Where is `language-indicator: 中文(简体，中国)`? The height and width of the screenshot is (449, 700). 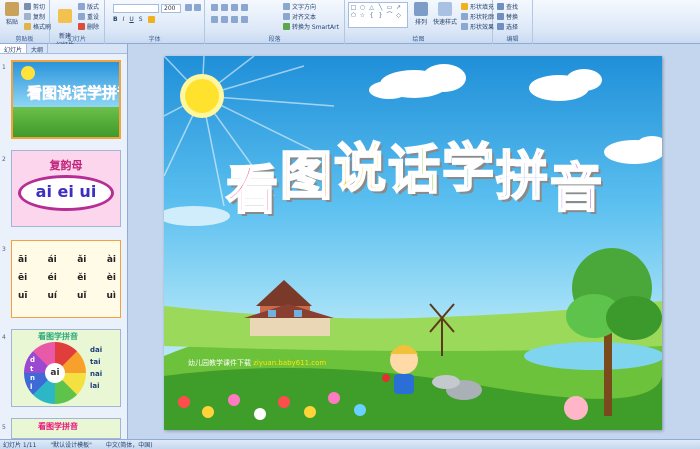
language-indicator: 中文(简体，中国) is located at coordinates (129, 445).